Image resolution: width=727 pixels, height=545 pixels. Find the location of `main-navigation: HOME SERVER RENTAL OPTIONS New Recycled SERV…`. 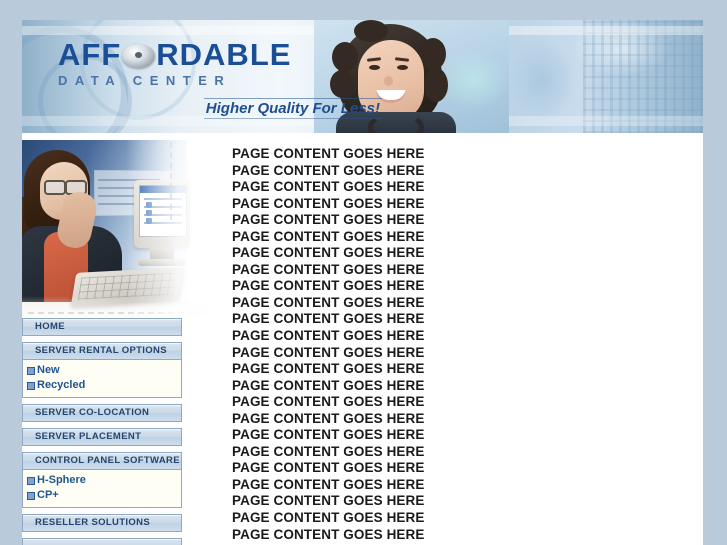

main-navigation: HOME SERVER RENTAL OPTIONS New Recycled SERV… is located at coordinates (102, 431).